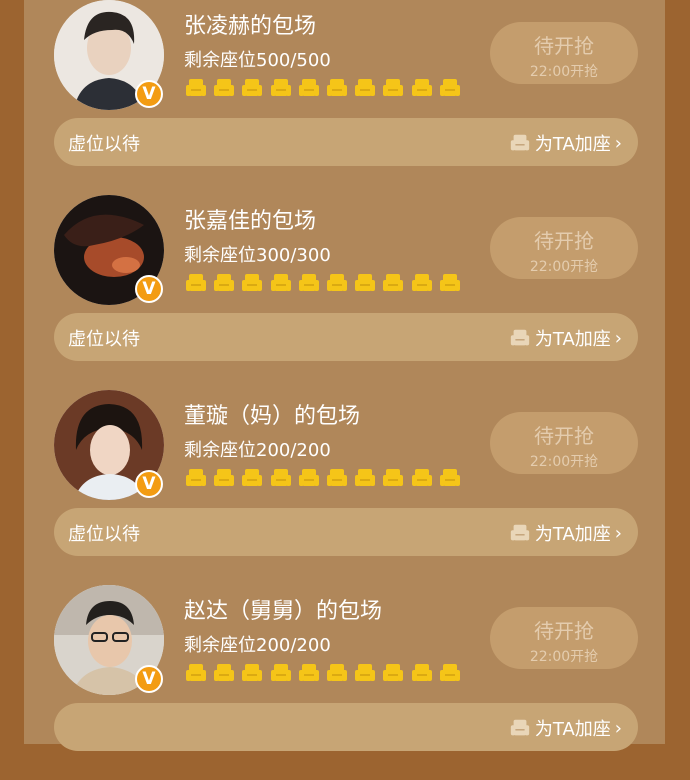 Image resolution: width=690 pixels, height=780 pixels. Describe the element at coordinates (283, 611) in the screenshot. I see `room-title: 赵达（舅舅）的包场` at that location.